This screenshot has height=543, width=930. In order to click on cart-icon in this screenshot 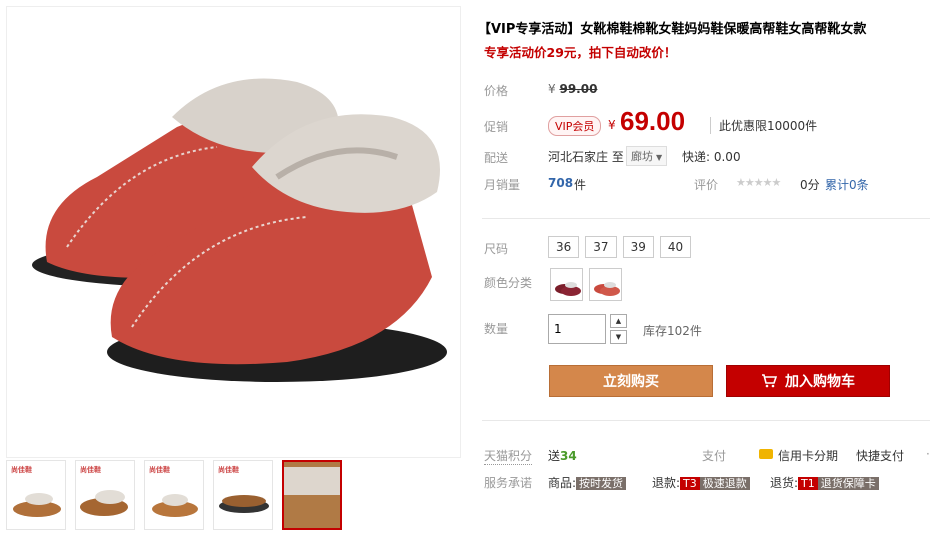, I will do `click(769, 381)`.